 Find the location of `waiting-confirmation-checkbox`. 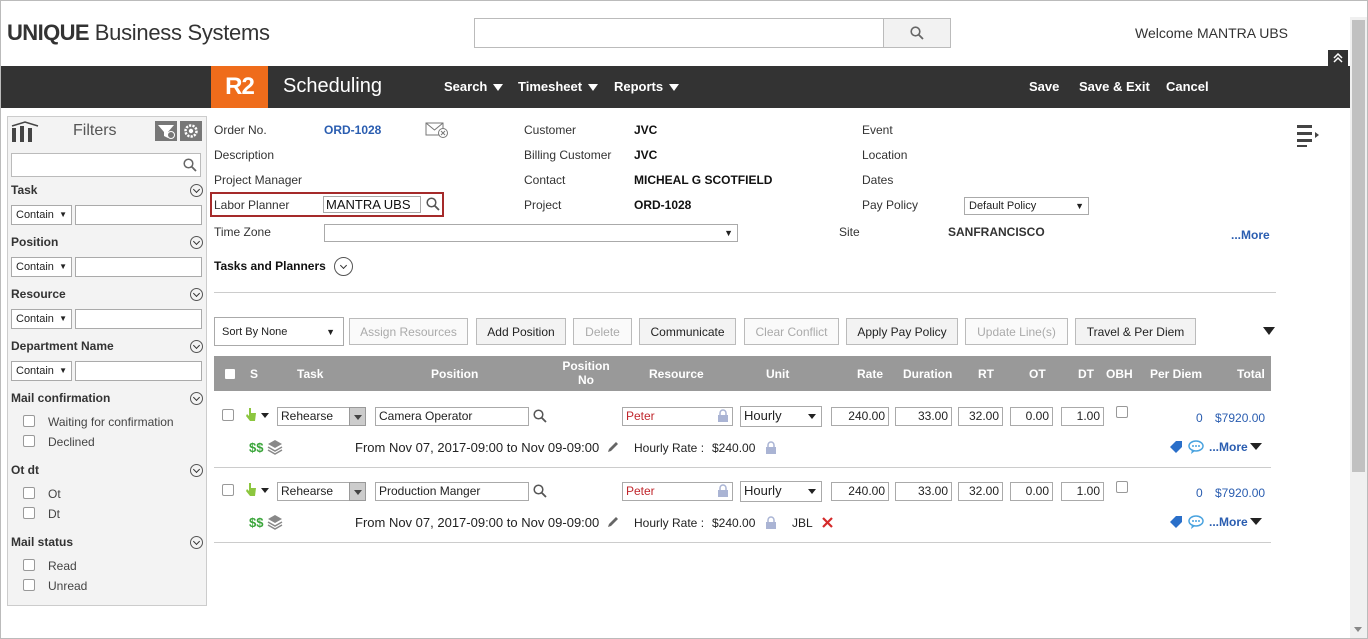

waiting-confirmation-checkbox is located at coordinates (29, 421).